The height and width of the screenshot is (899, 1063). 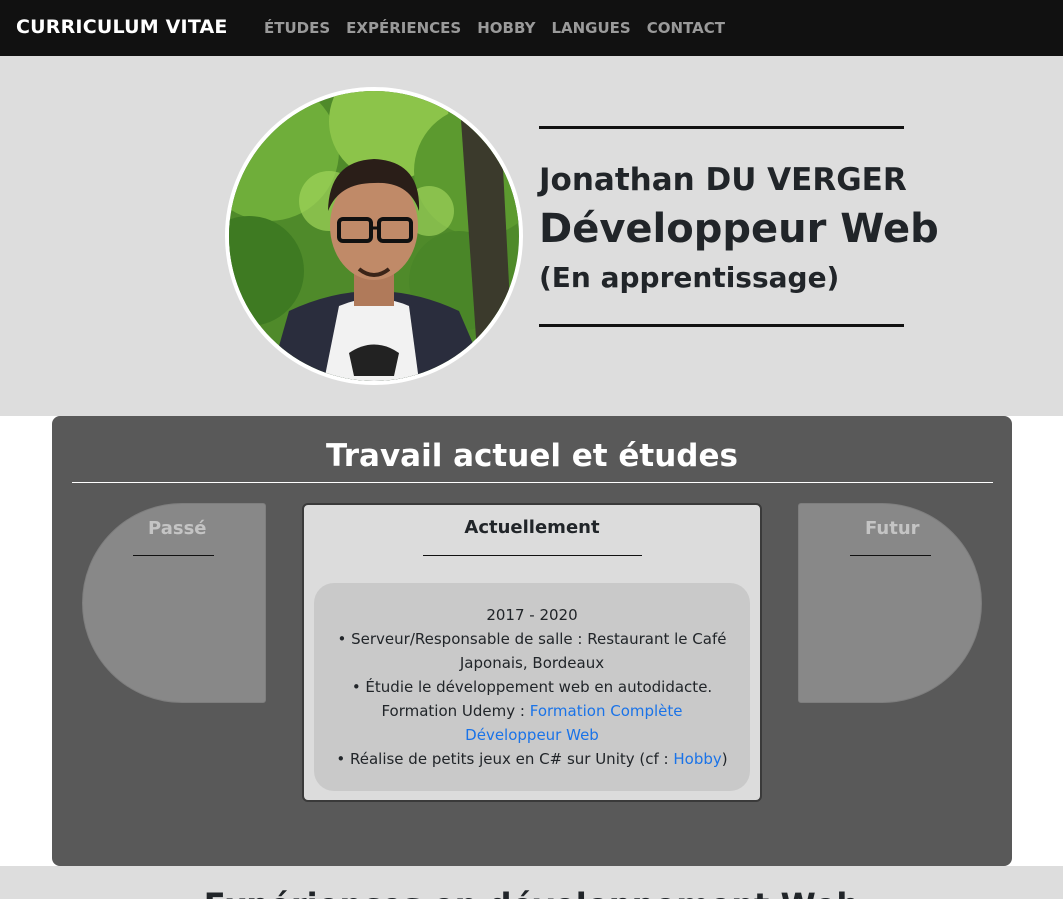 I want to click on experiences-title: Expériences en développement Web, so click(x=531, y=892).